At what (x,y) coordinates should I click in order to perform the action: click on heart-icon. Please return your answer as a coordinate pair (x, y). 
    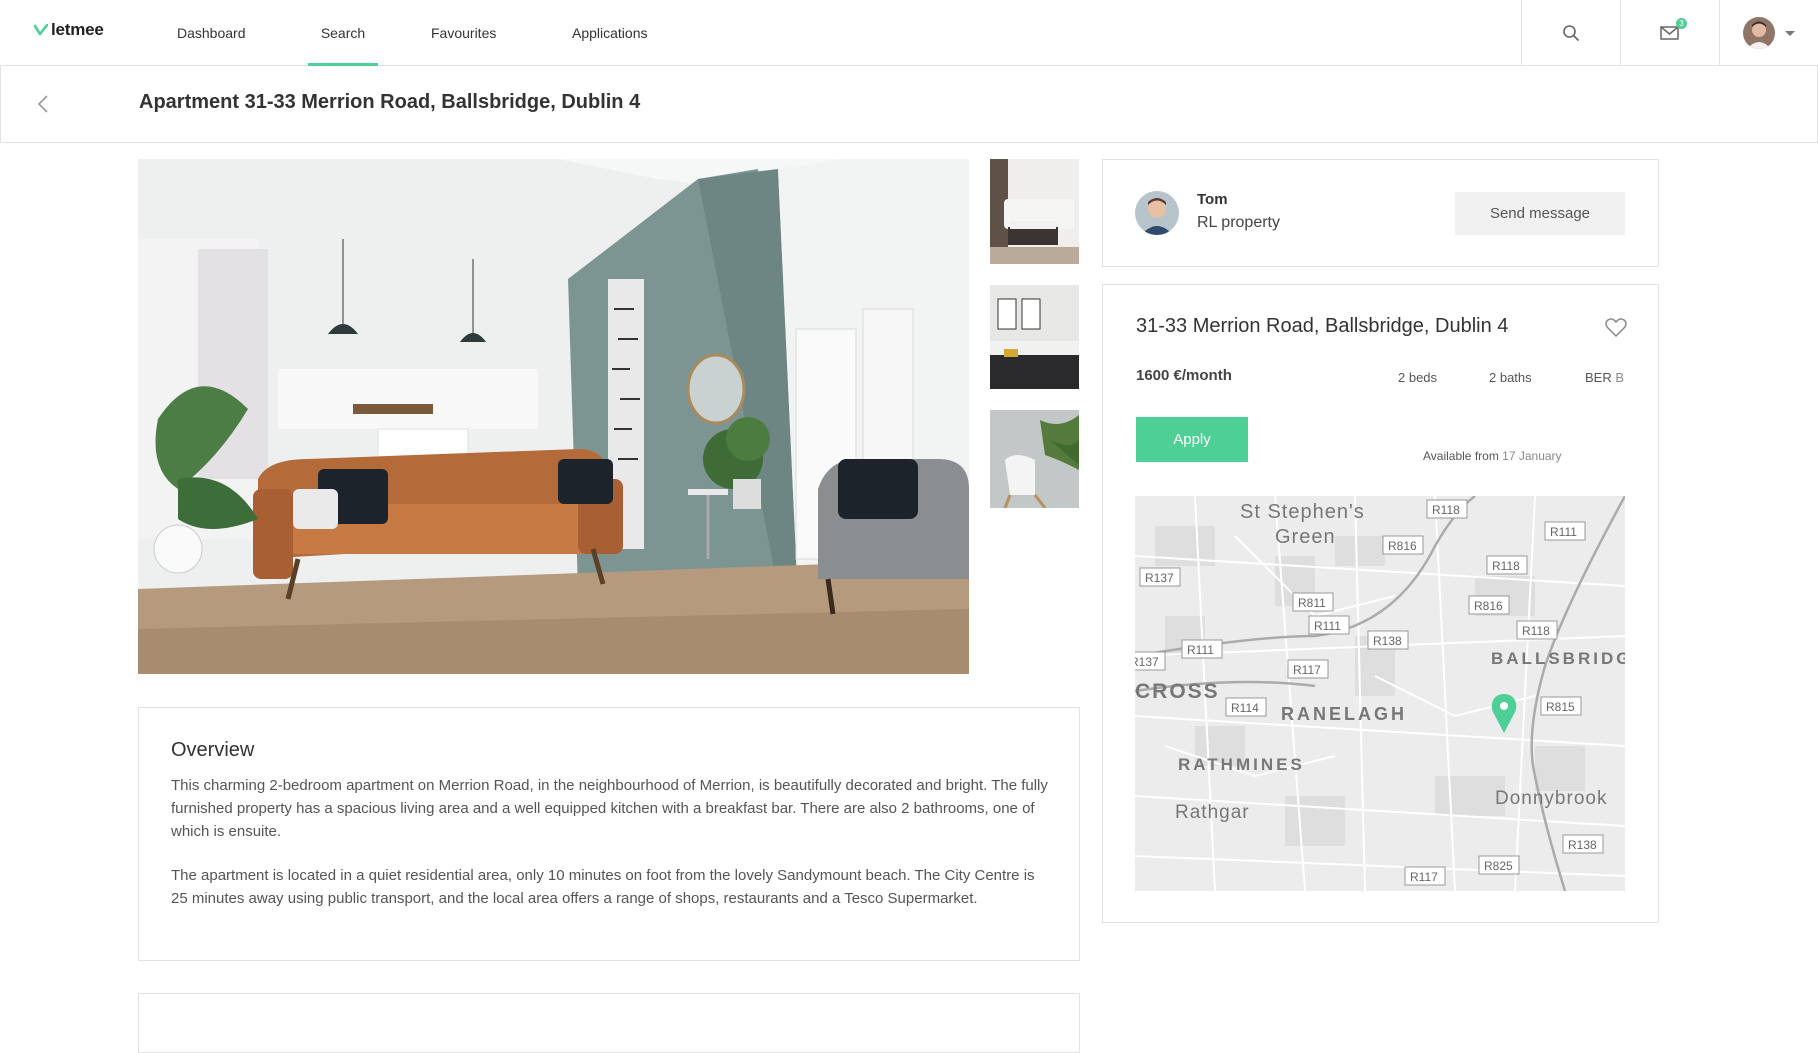
    Looking at the image, I should click on (1616, 328).